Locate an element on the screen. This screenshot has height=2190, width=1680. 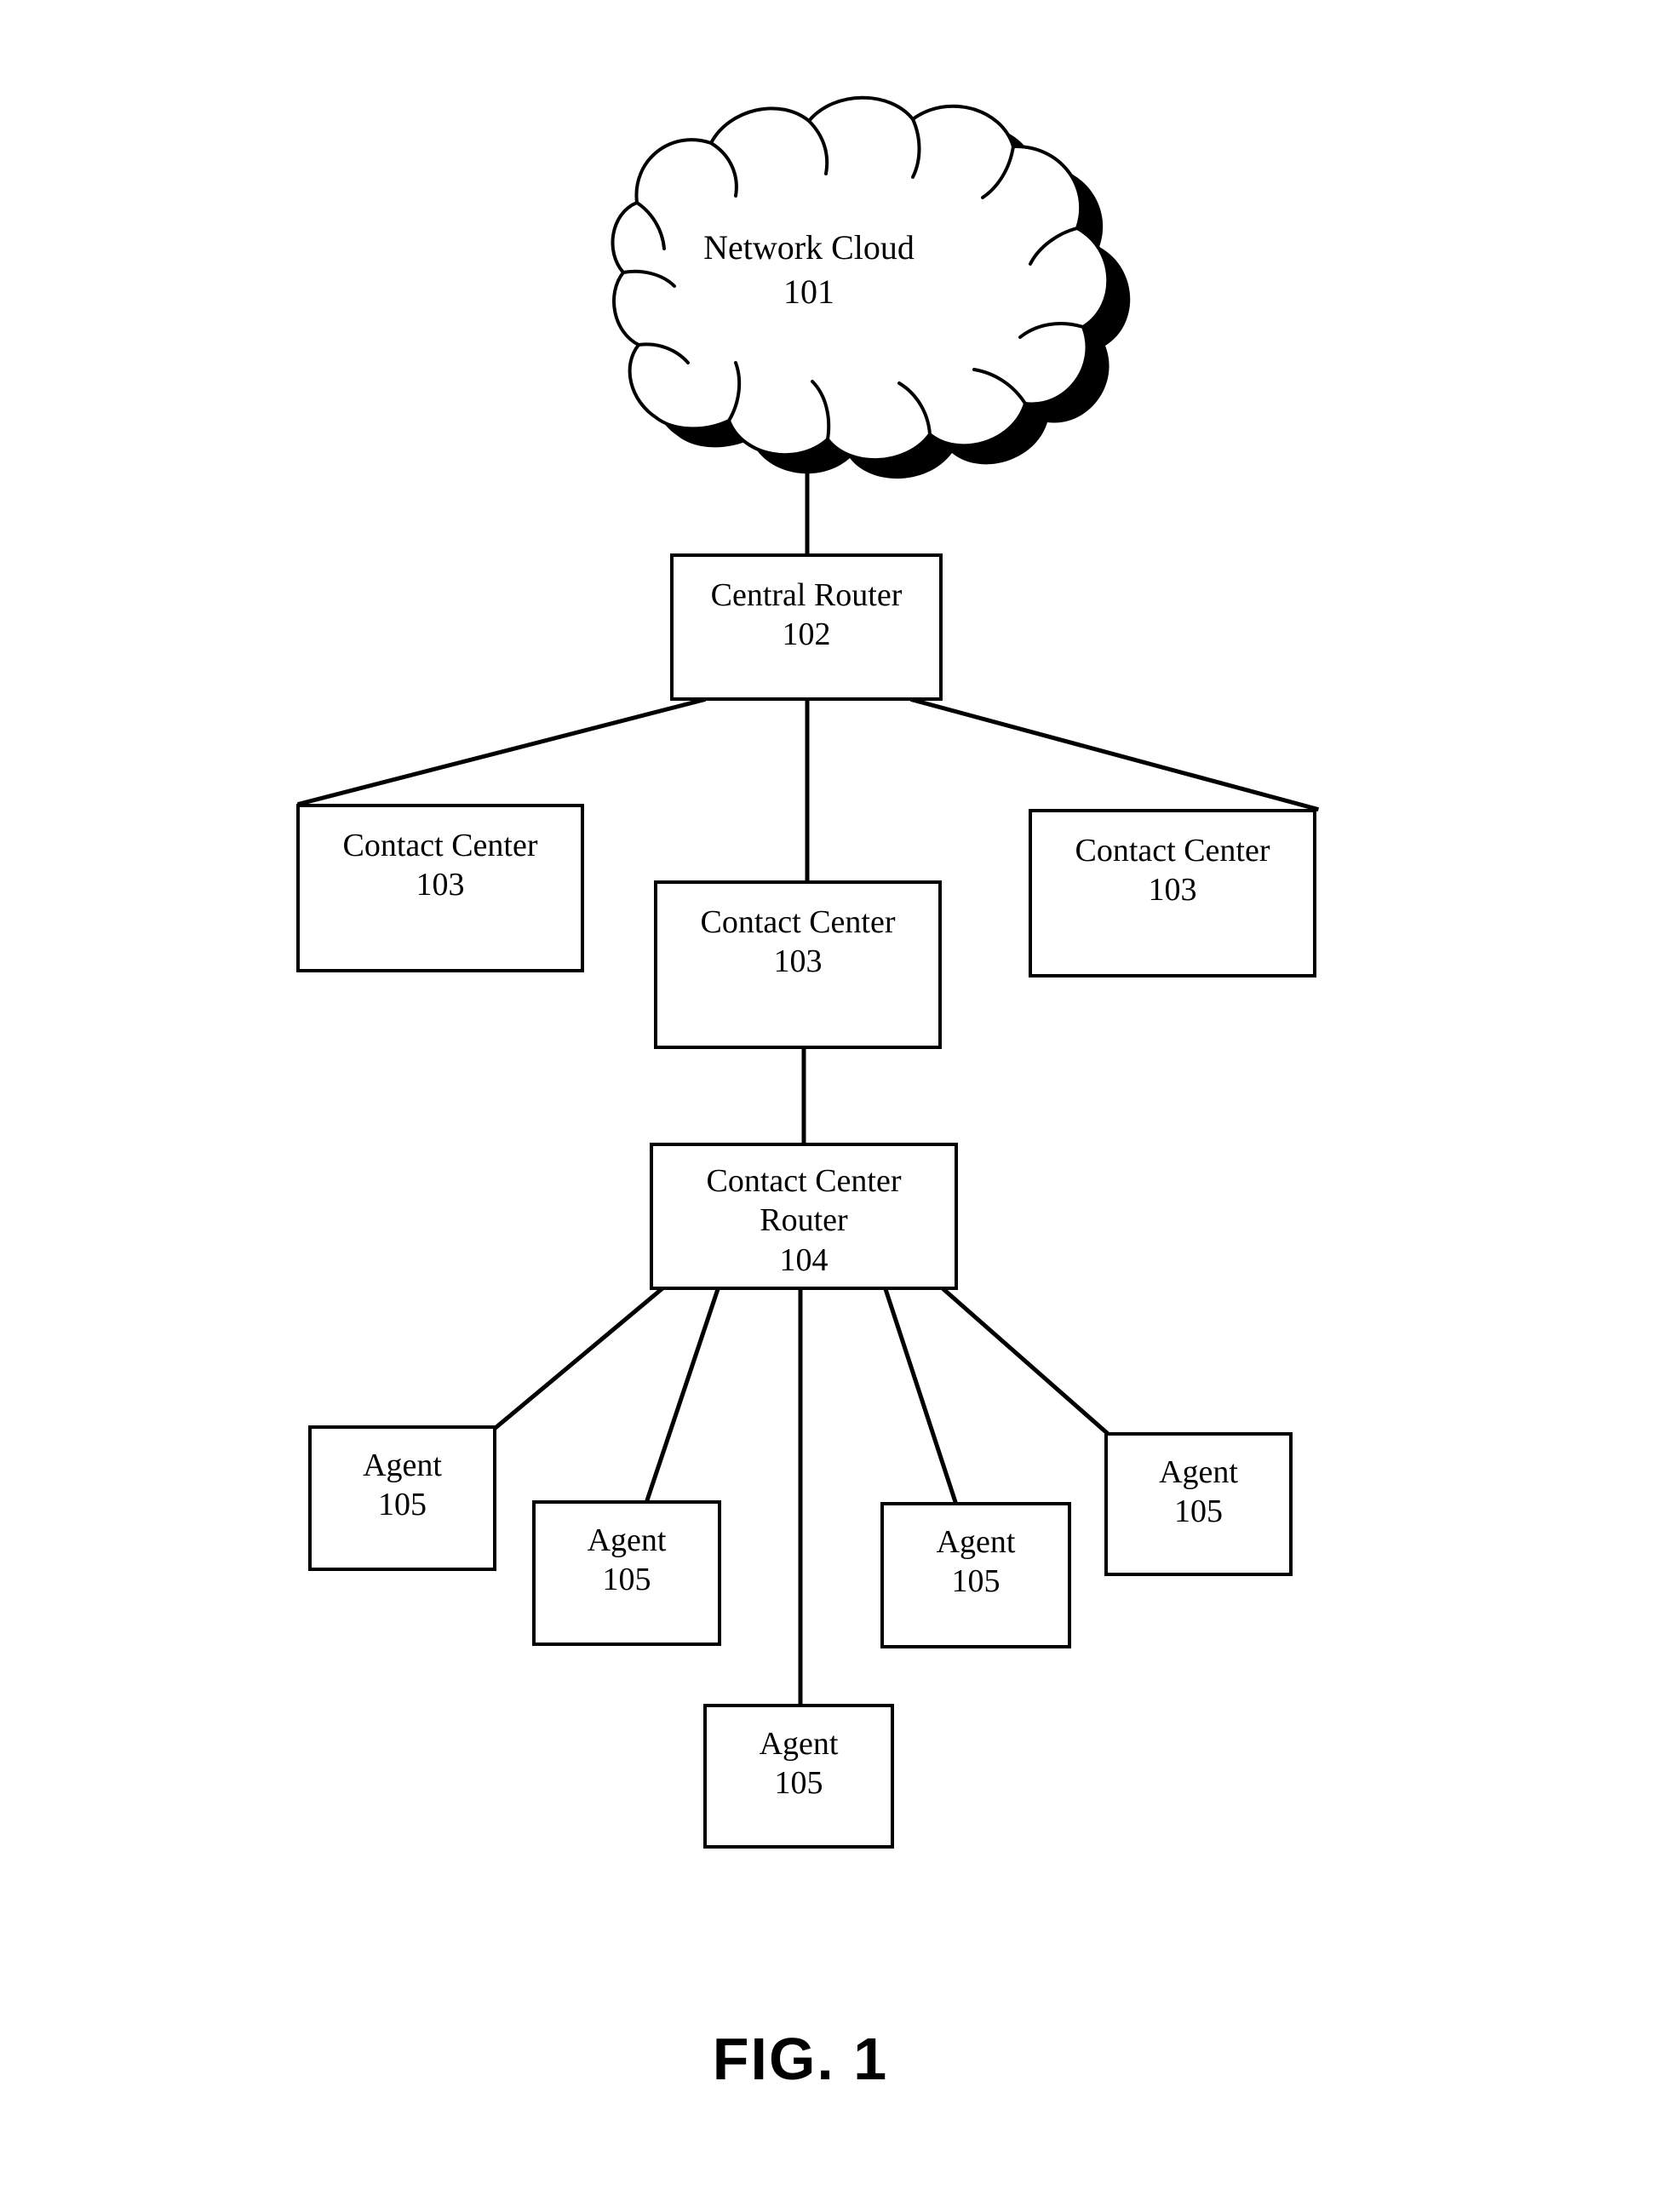
agent-3-node: Agent 105 is located at coordinates (798, 1776).